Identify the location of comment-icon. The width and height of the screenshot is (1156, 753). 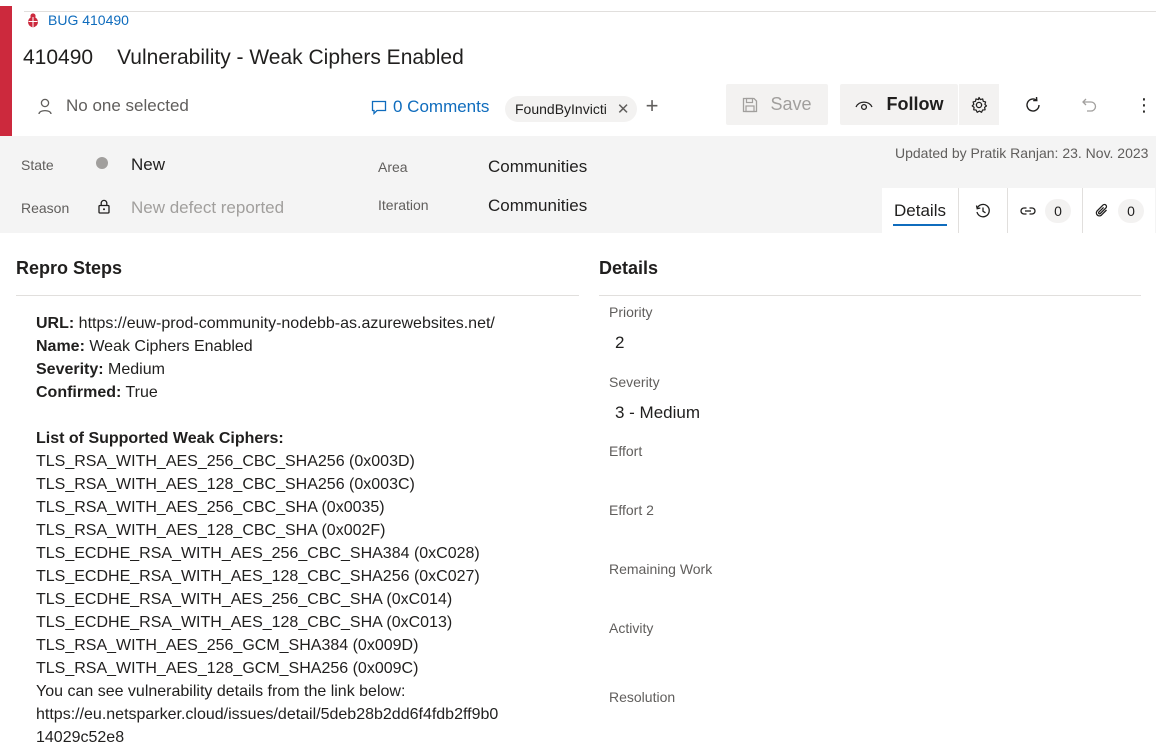
(379, 107).